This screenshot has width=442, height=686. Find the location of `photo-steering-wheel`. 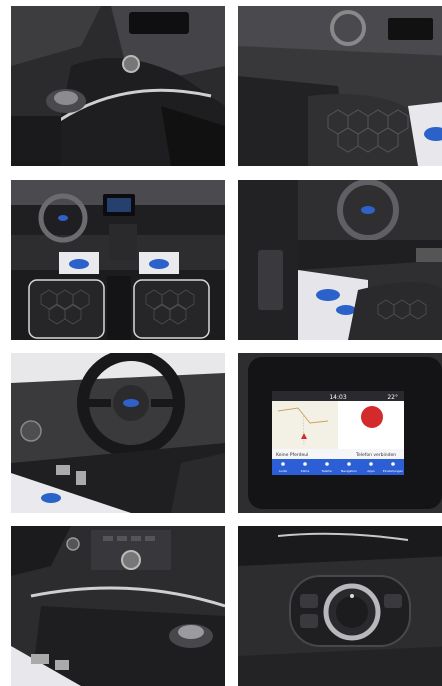

photo-steering-wheel is located at coordinates (118, 433).